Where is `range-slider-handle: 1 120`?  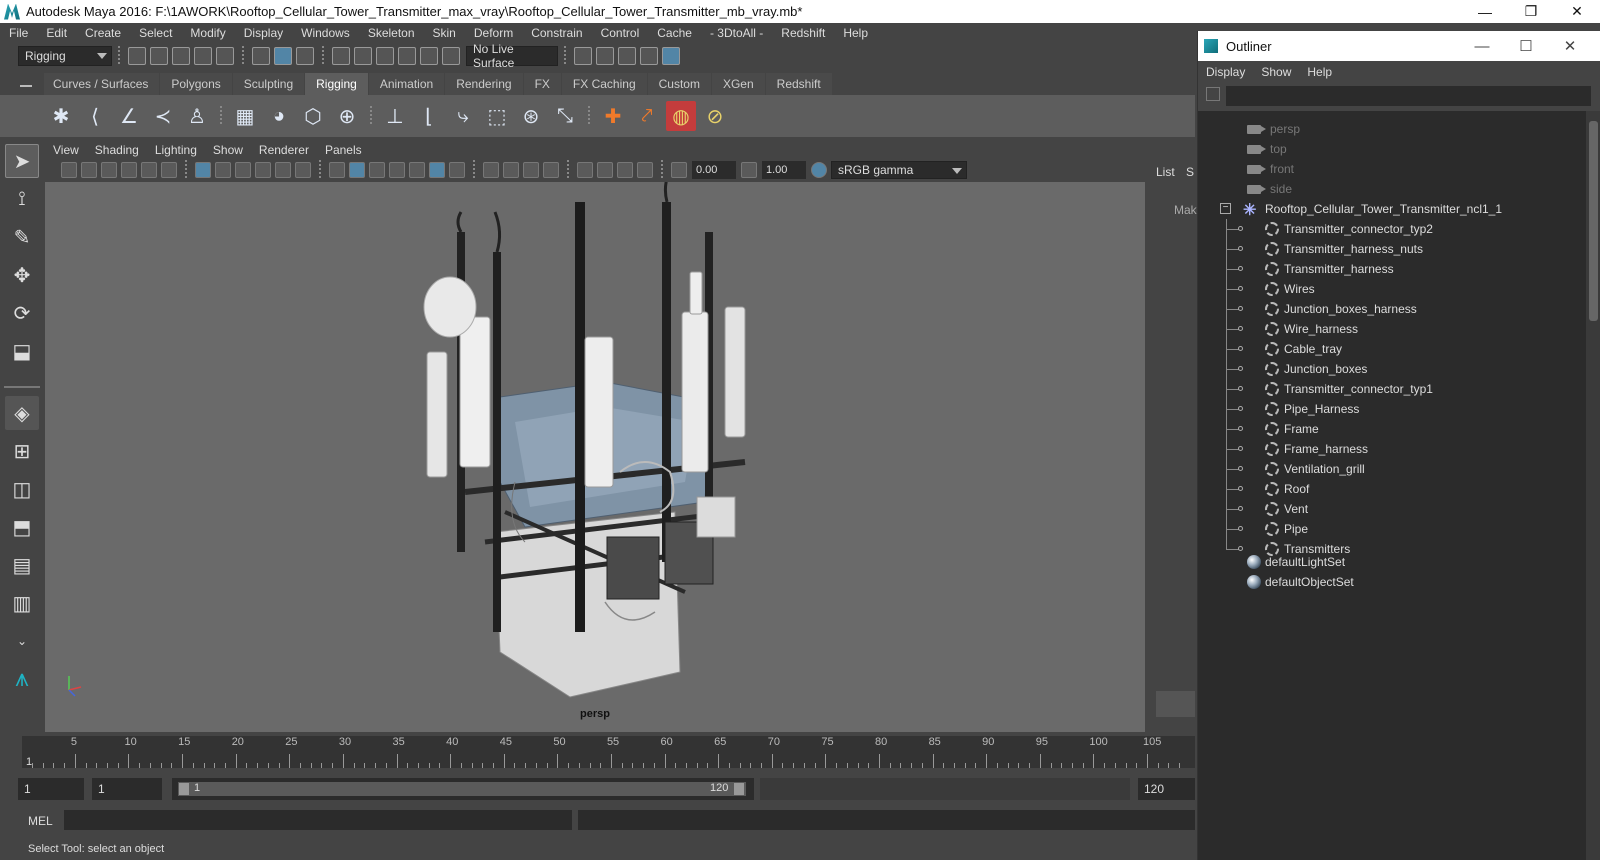 range-slider-handle: 1 120 is located at coordinates (462, 789).